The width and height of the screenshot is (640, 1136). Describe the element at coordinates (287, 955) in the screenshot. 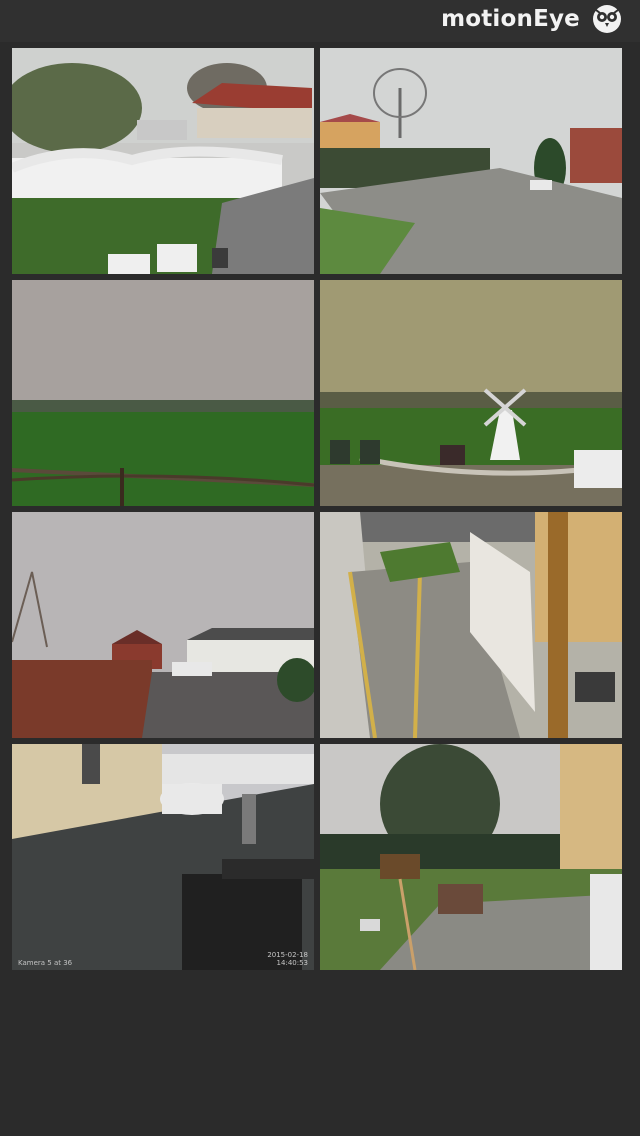

I see `timestamp-date: 2015-02-18` at that location.